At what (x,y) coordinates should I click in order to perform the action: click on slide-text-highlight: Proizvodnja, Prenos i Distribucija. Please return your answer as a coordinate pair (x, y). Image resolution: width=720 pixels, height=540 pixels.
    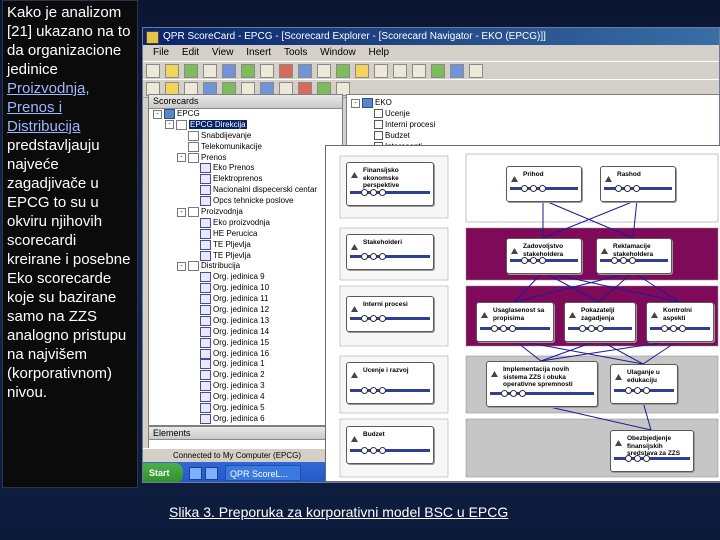
    Looking at the image, I should click on (48, 107).